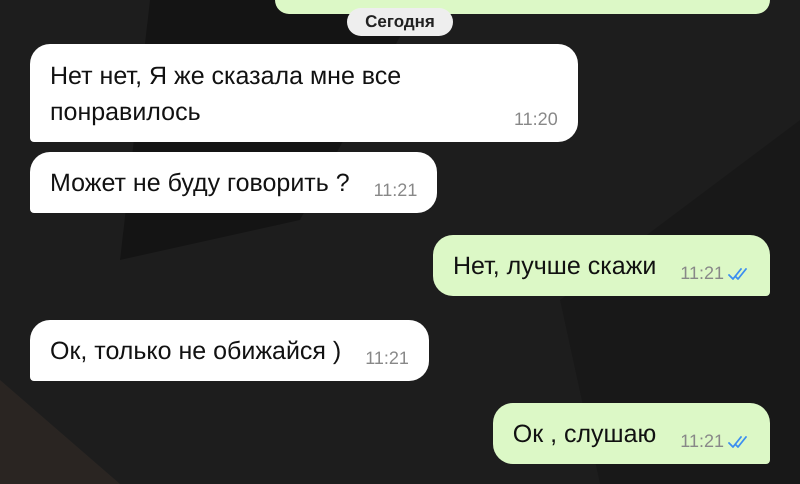 The height and width of the screenshot is (484, 800). What do you see at coordinates (200, 183) in the screenshot?
I see `message-text: Может не буду говорить ?` at bounding box center [200, 183].